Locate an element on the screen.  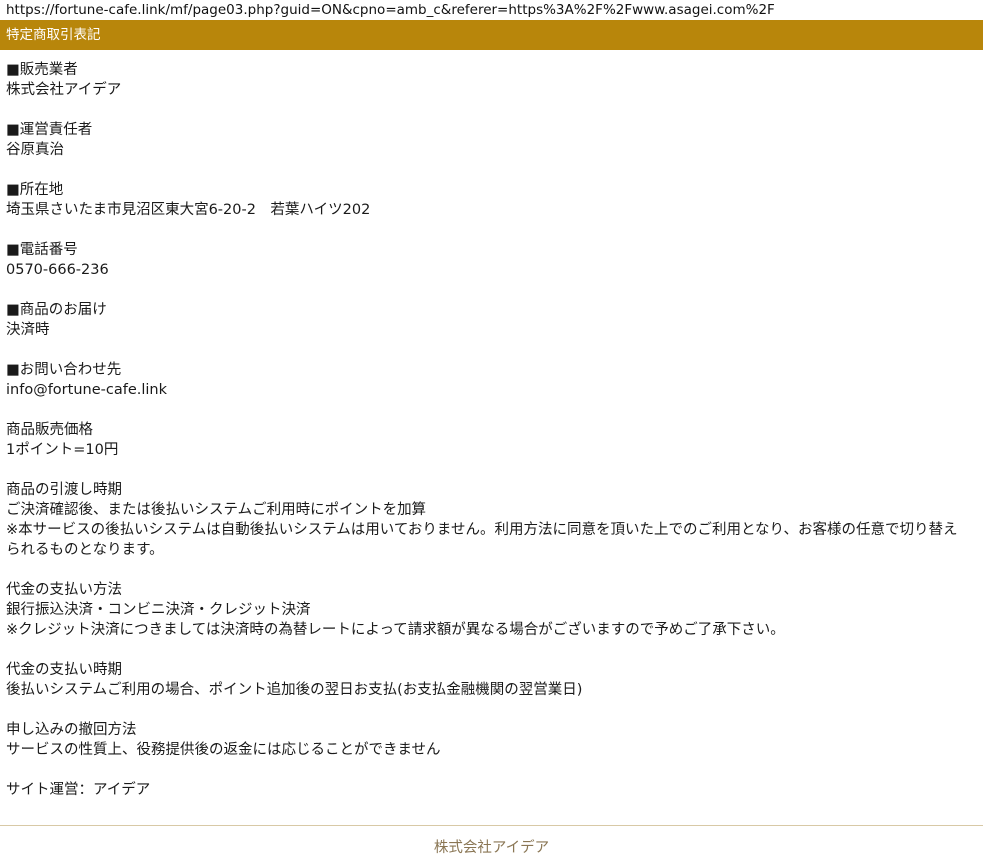
section-value: 埼玉県さいたま市見沼区東大宮6-20-2 若葉ハイツ202 is located at coordinates (188, 210).